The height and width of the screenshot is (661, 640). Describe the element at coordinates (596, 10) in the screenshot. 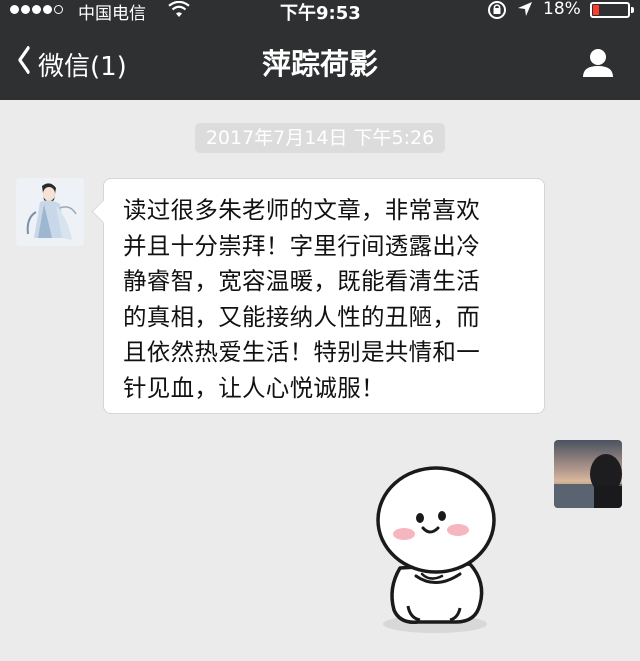

I see `battery-level-fill` at that location.